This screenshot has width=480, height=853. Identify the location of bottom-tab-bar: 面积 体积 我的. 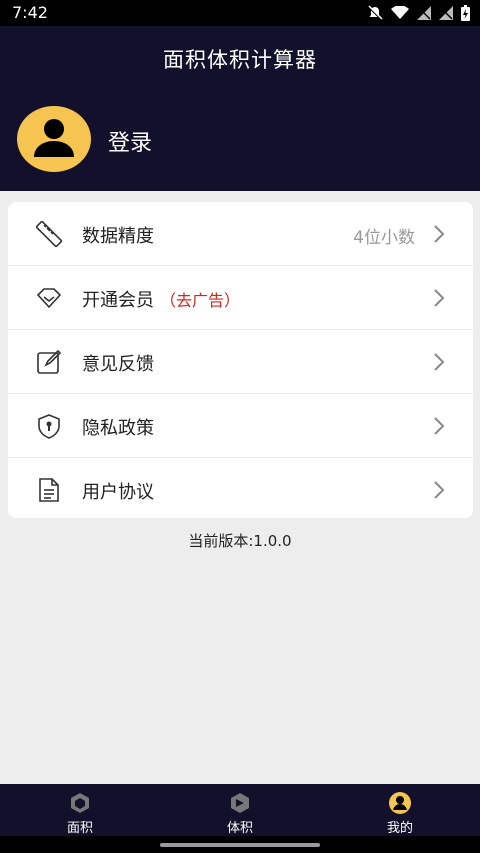
(240, 810).